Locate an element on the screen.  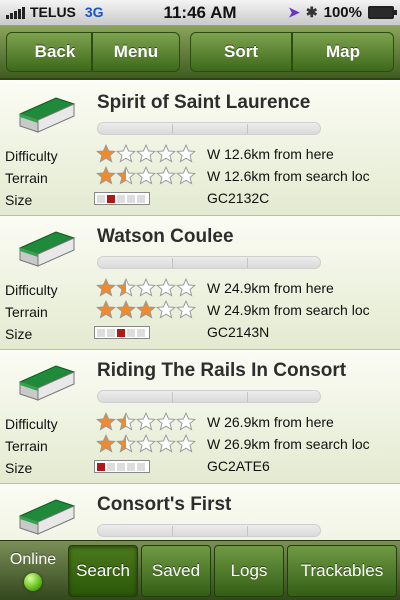
cache-code: GC2143N is located at coordinates (238, 332).